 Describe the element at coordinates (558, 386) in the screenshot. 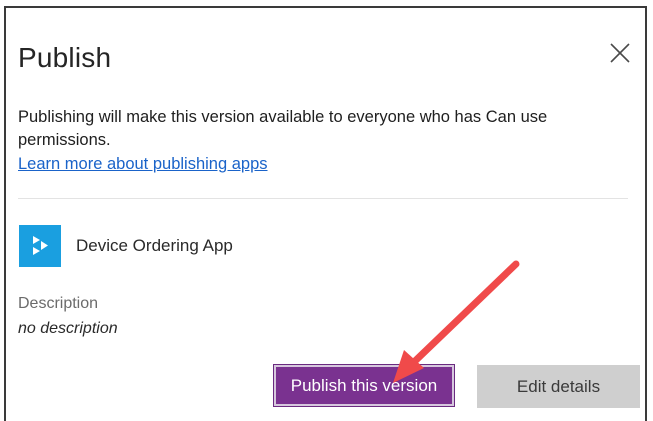

I see `edit-details-button: Edit details` at that location.